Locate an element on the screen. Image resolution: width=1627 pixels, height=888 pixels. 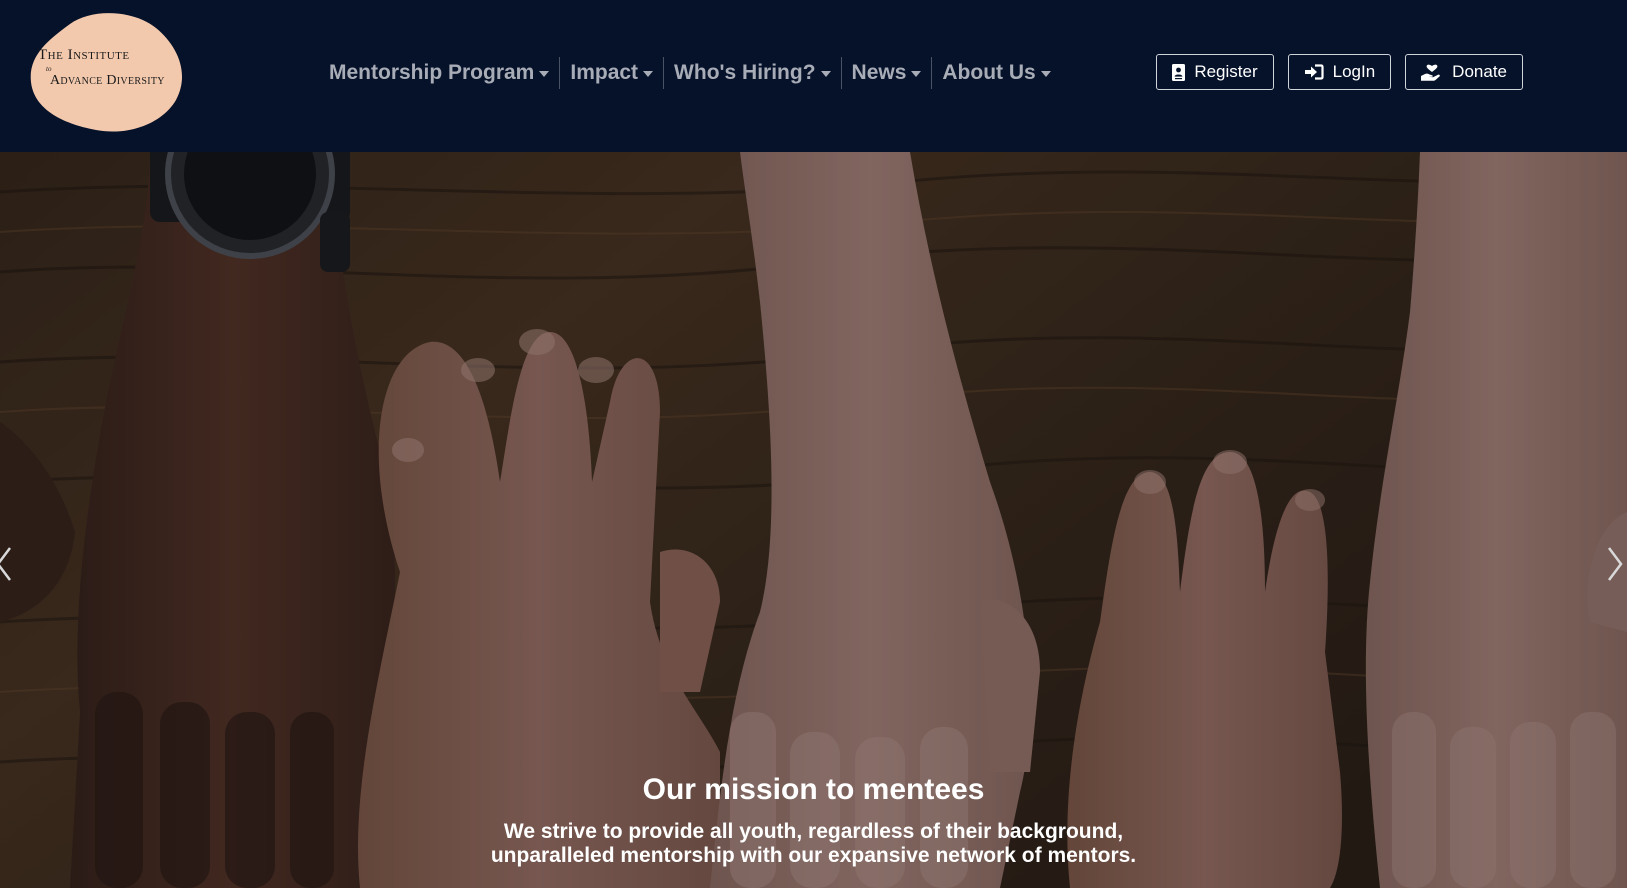
nav-mentorship-program: Mentorship Program is located at coordinates (444, 73).